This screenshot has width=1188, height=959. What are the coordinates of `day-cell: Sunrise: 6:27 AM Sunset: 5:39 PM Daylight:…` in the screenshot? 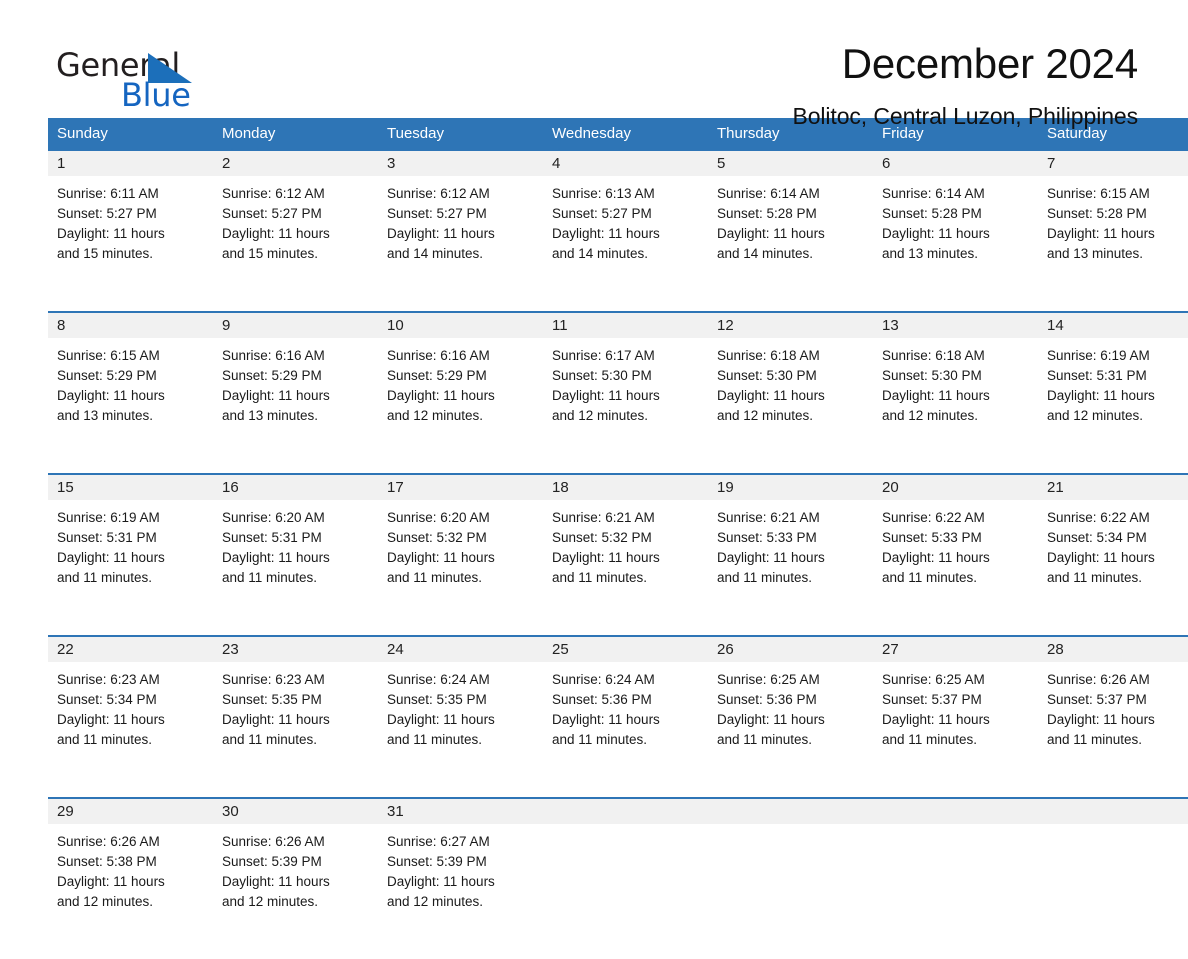 It's located at (460, 891).